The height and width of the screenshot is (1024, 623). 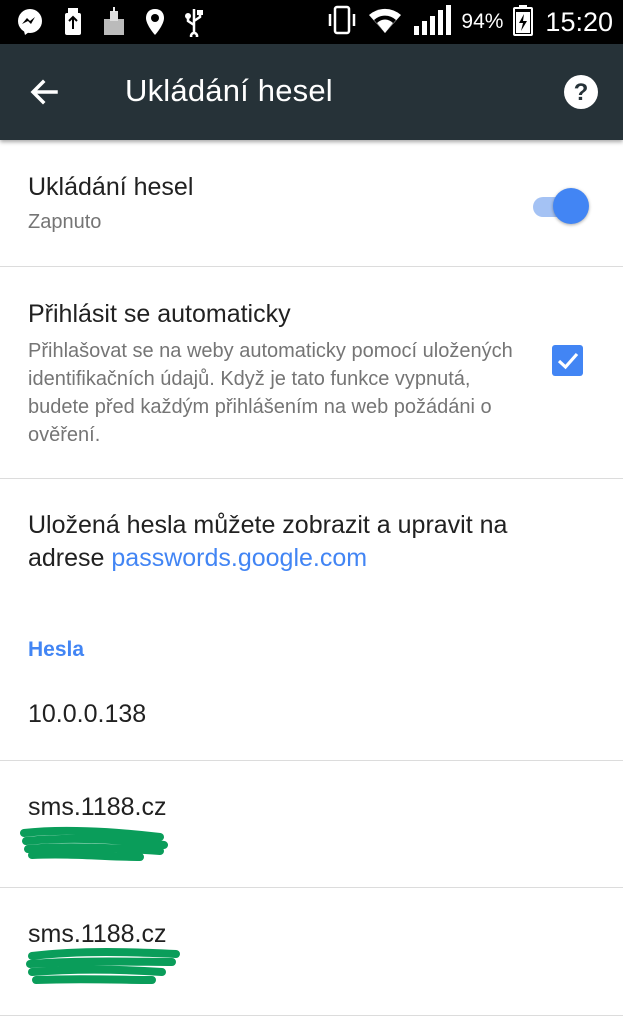 I want to click on checkmark-icon, so click(x=567, y=360).